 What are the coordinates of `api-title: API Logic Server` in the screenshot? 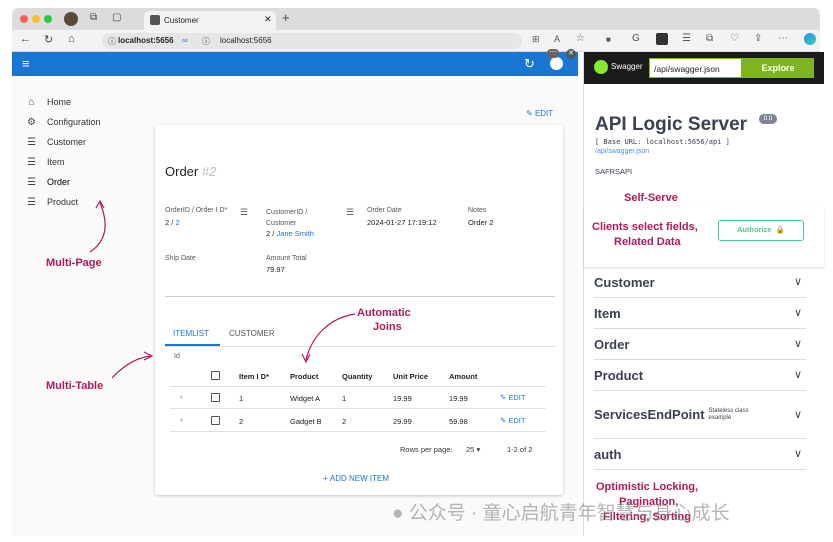 It's located at (671, 124).